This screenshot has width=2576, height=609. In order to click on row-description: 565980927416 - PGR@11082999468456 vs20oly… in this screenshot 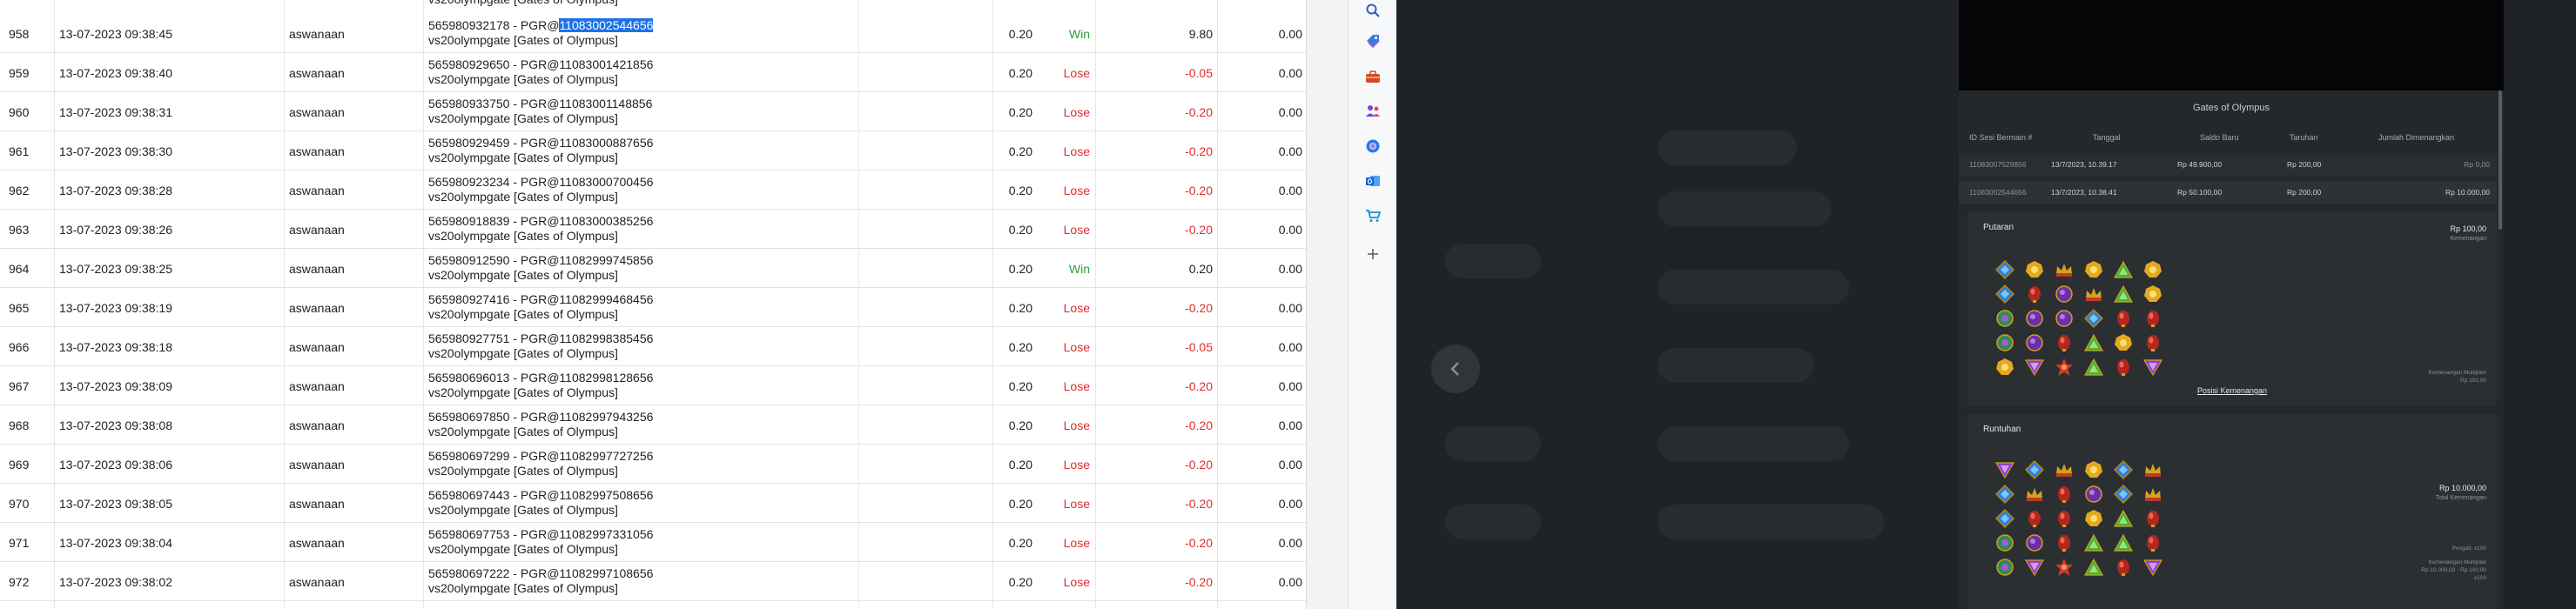, I will do `click(540, 307)`.